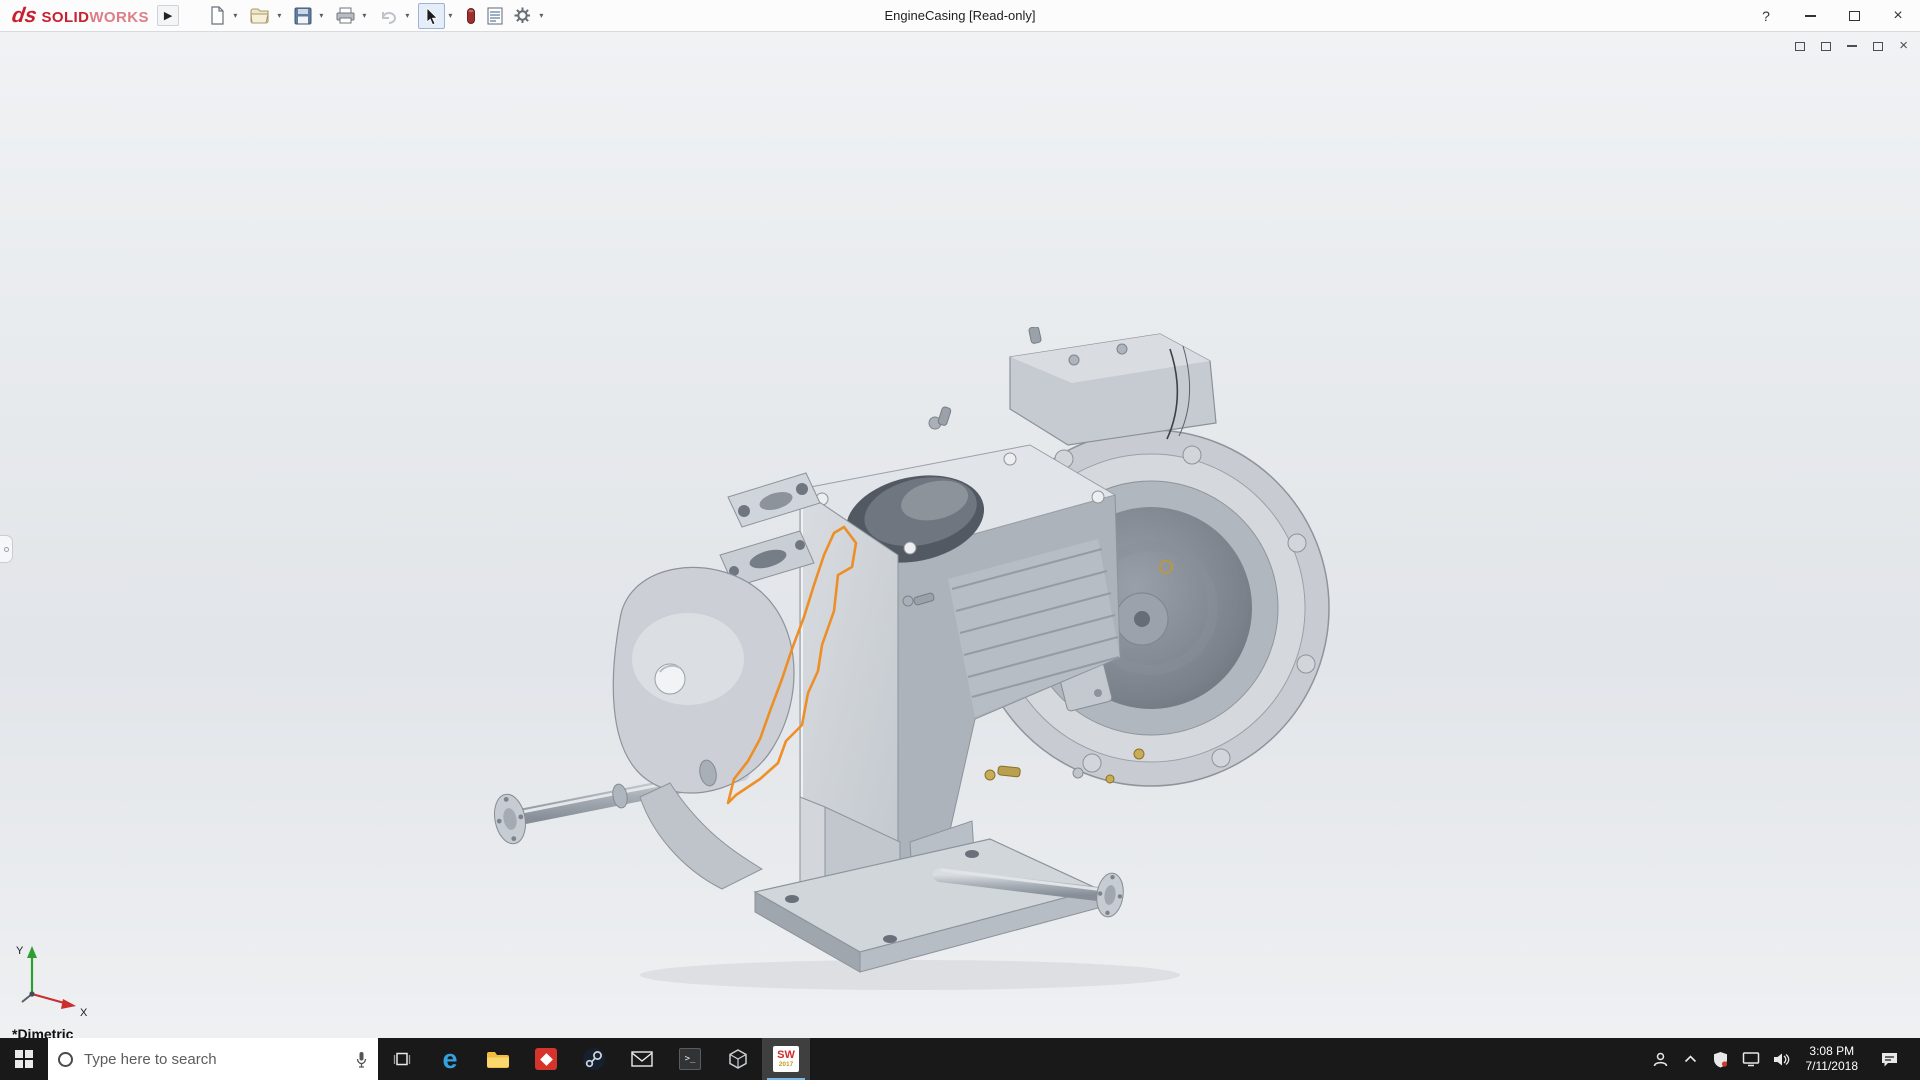  I want to click on taskbar-search, so click(213, 1059).